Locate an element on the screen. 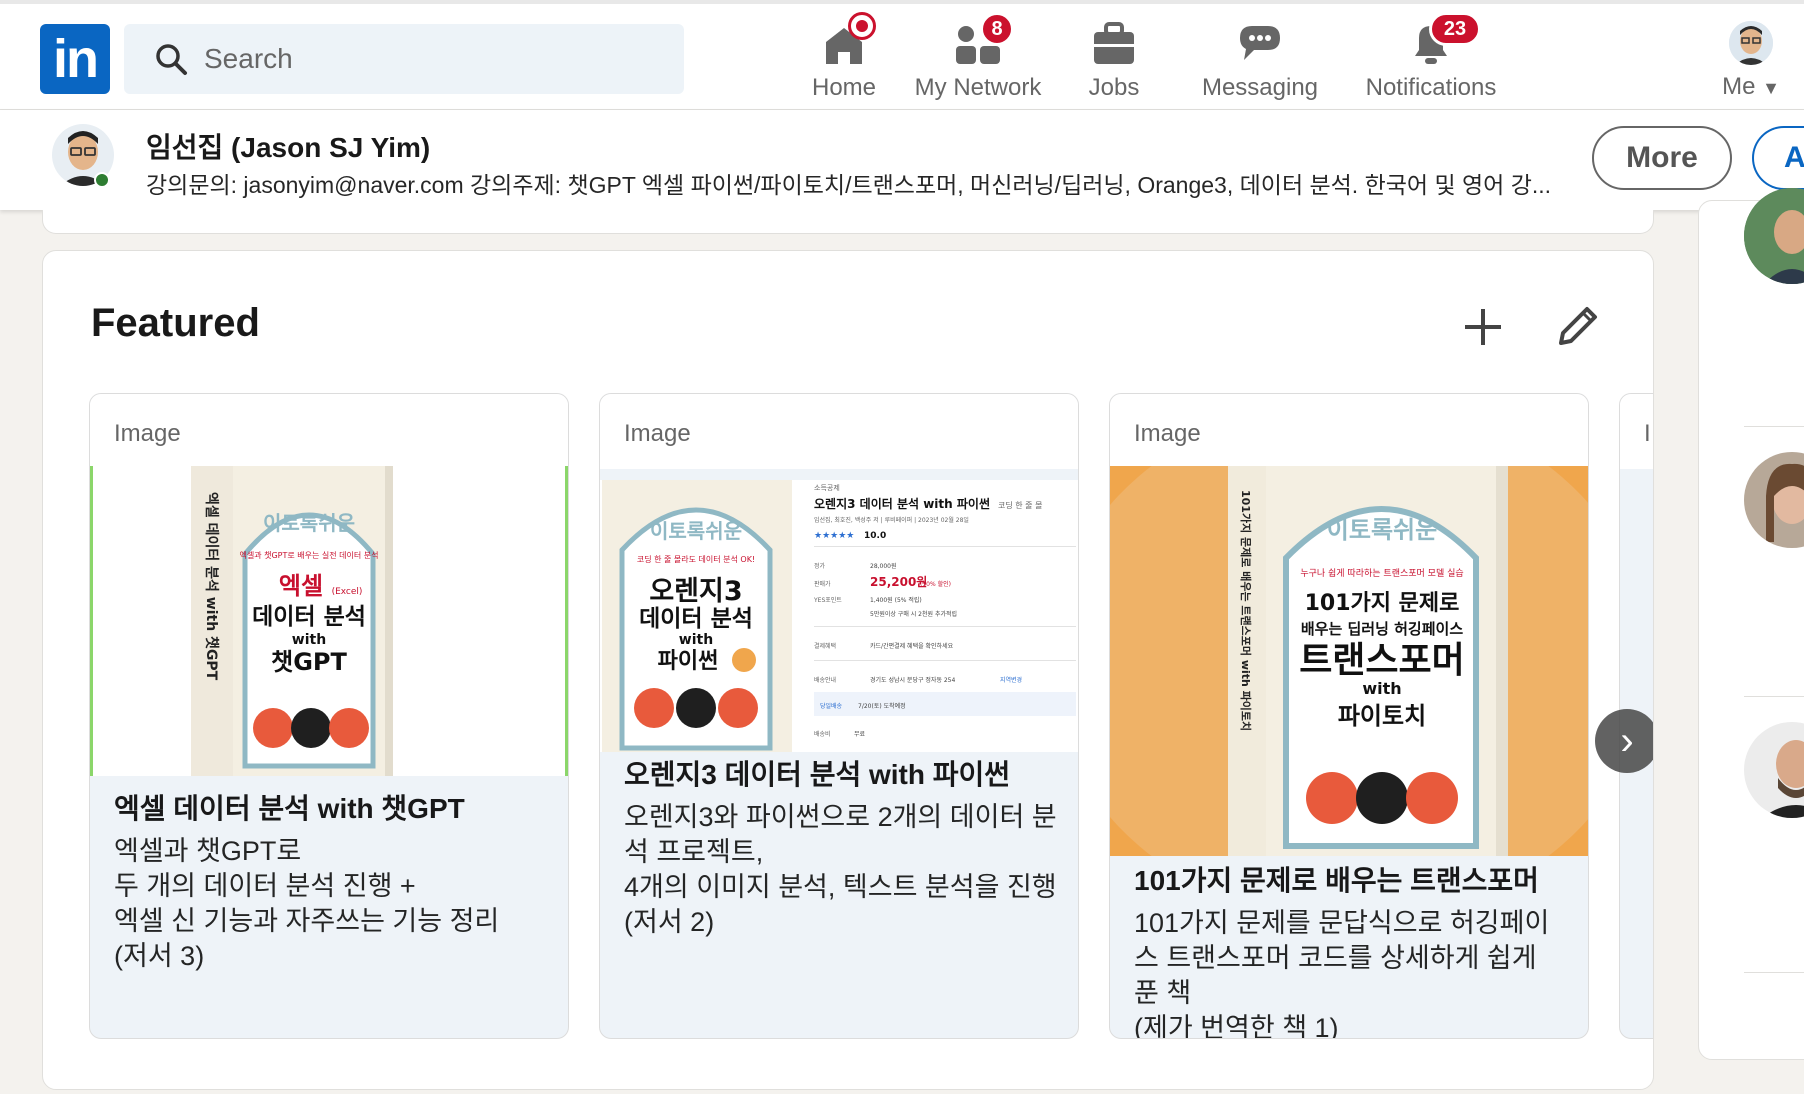 The width and height of the screenshot is (1804, 1094). store-arrival: 7/20(토) 도착예정 is located at coordinates (882, 706).